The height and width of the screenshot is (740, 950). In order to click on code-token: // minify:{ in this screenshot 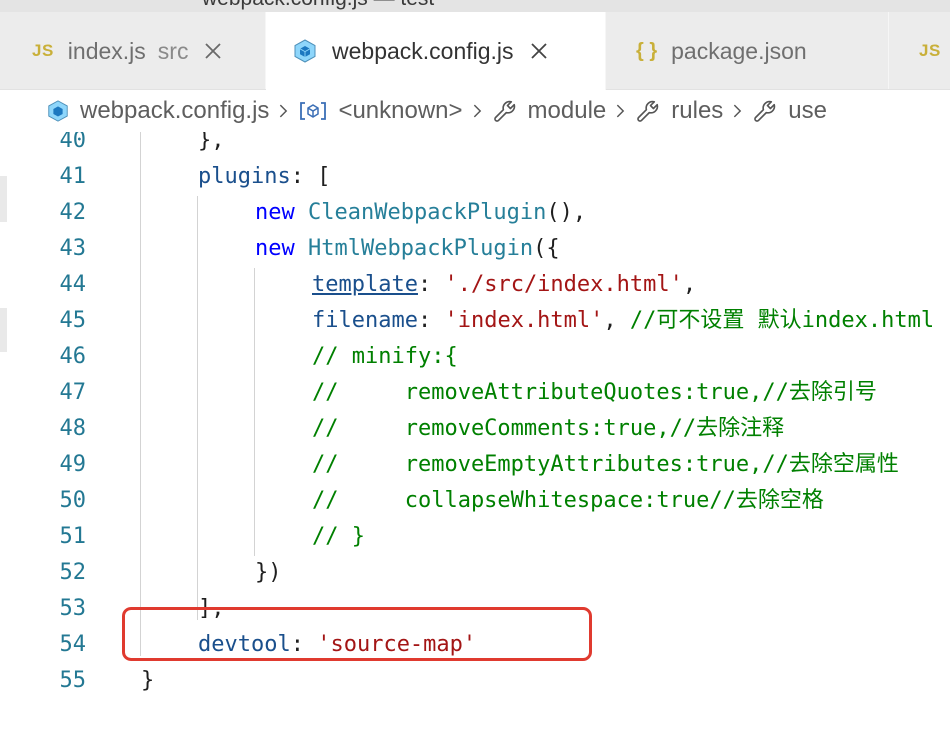, I will do `click(385, 356)`.